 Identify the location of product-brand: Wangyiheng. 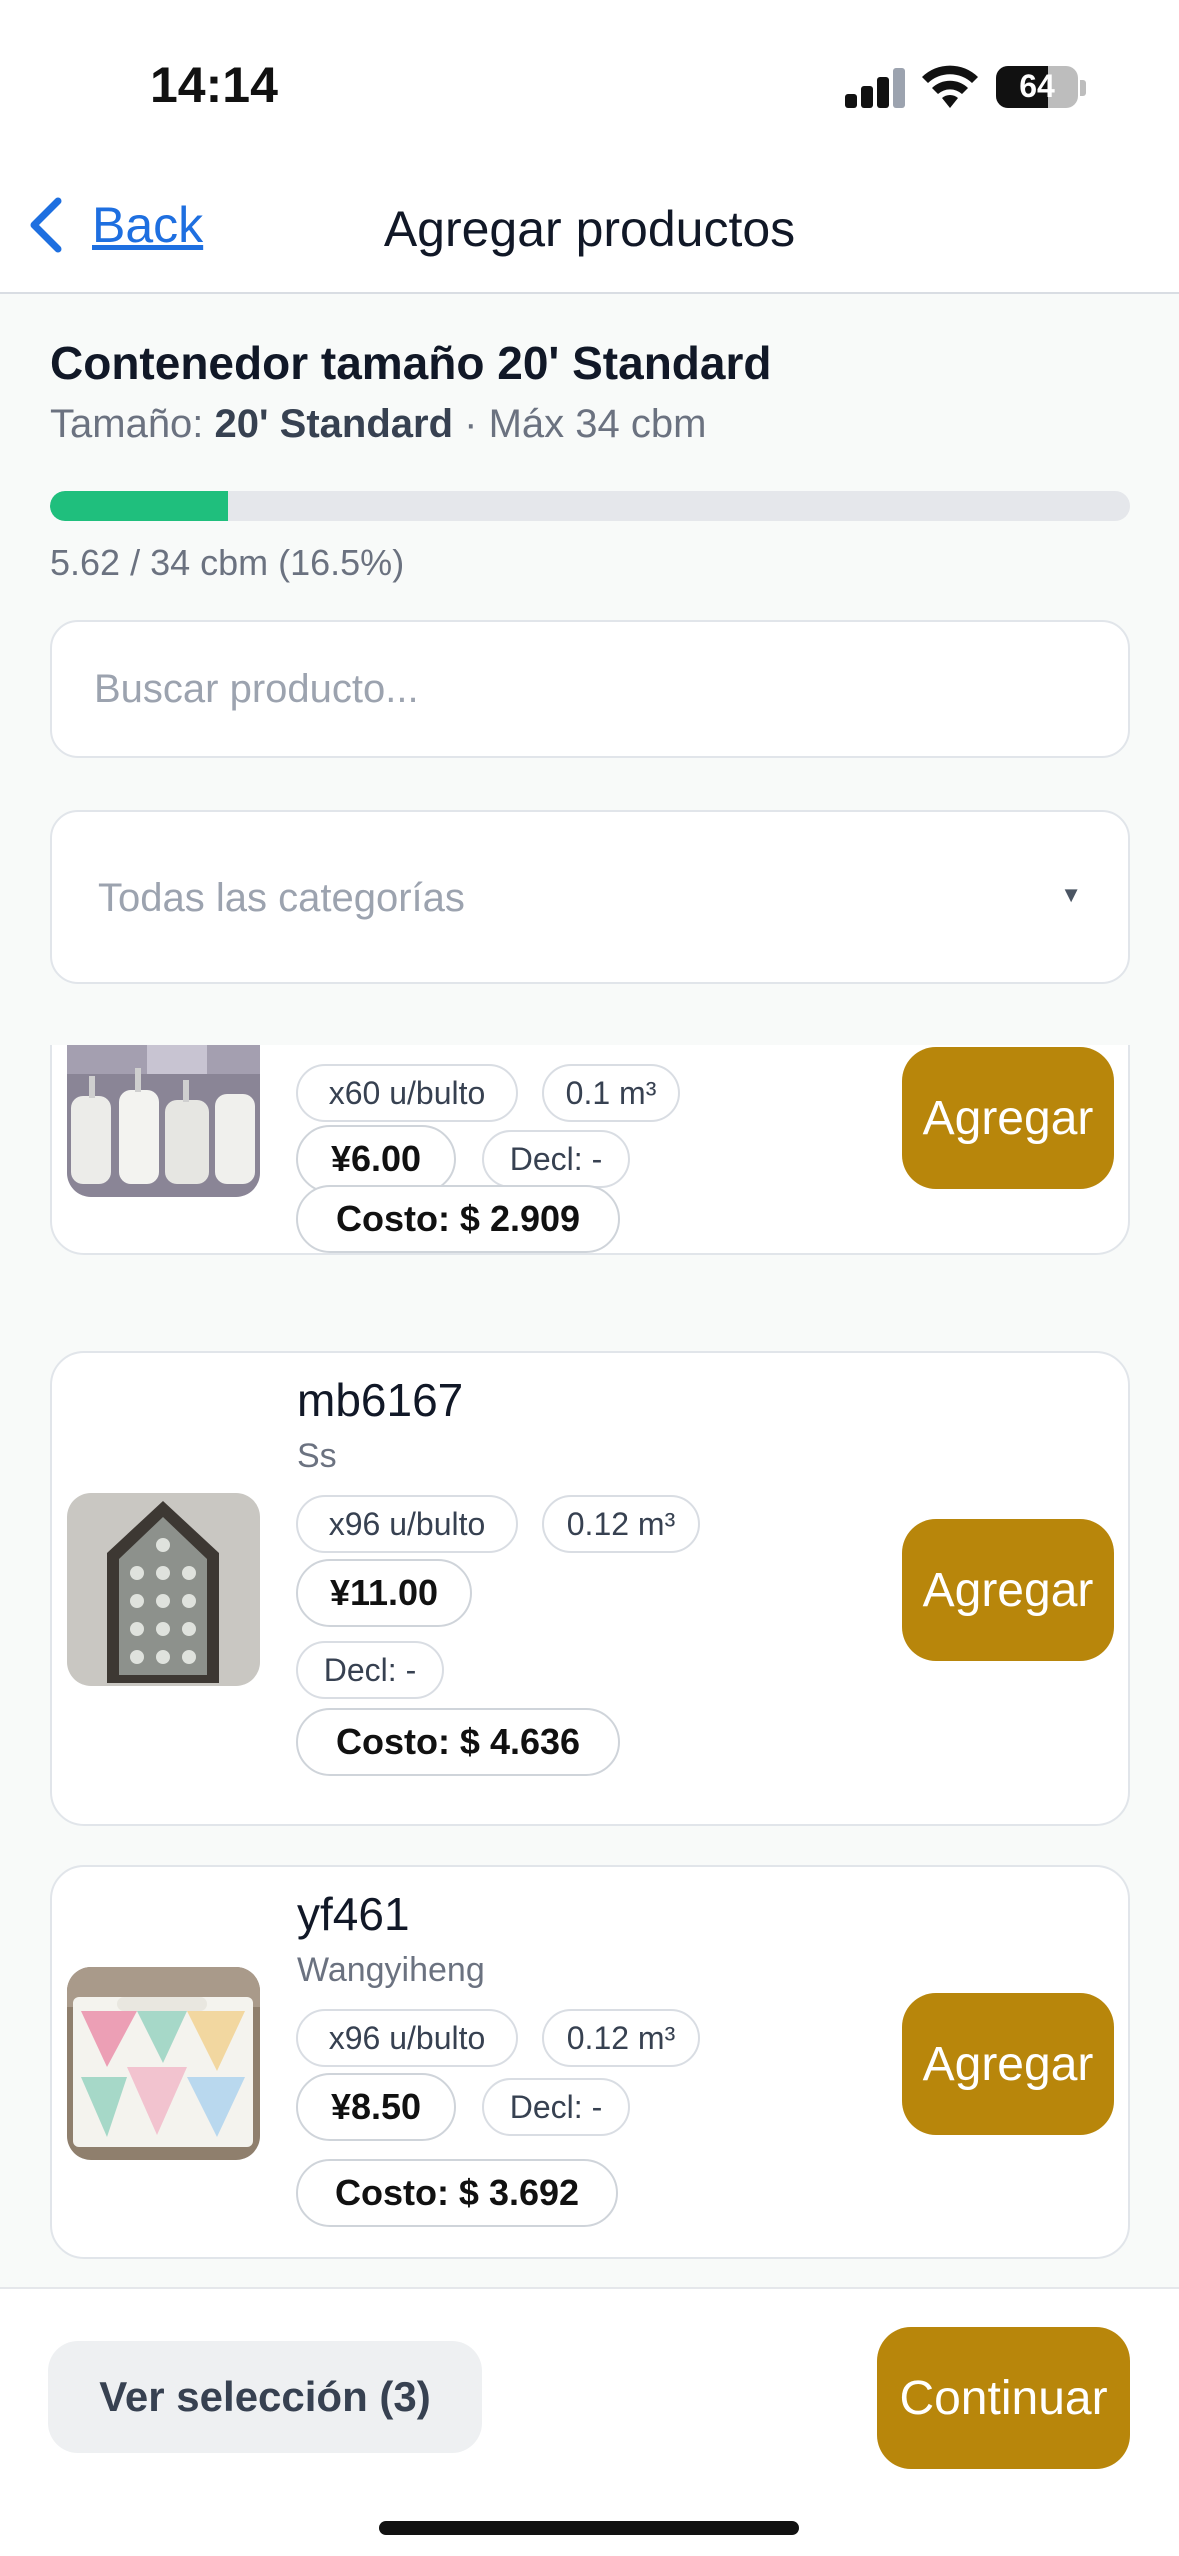
(391, 1970).